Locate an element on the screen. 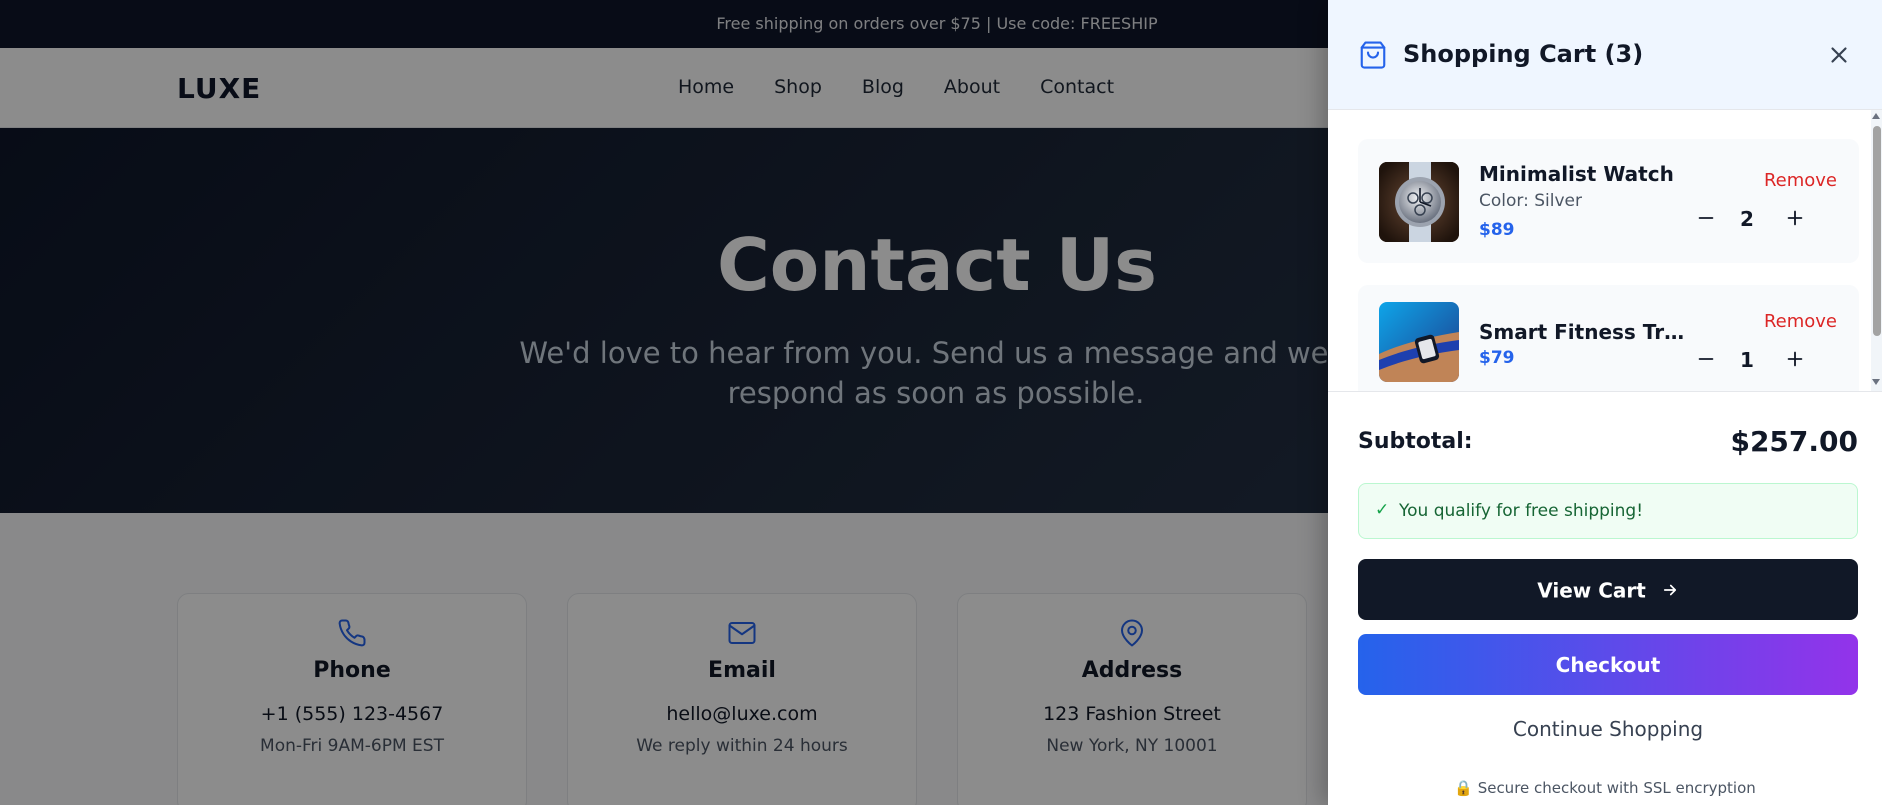  free-shipping-text: You qualify for free shipping! is located at coordinates (1521, 511).